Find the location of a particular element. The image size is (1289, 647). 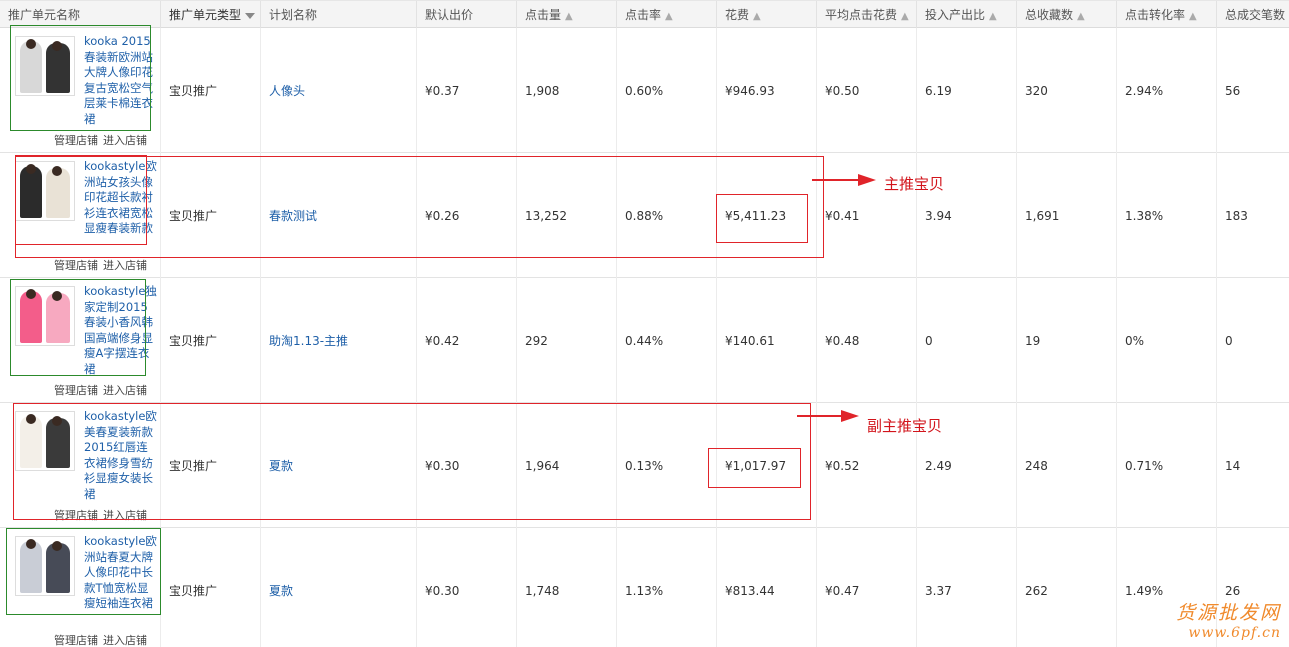

clicks-cell: 1,908 is located at coordinates (567, 90).